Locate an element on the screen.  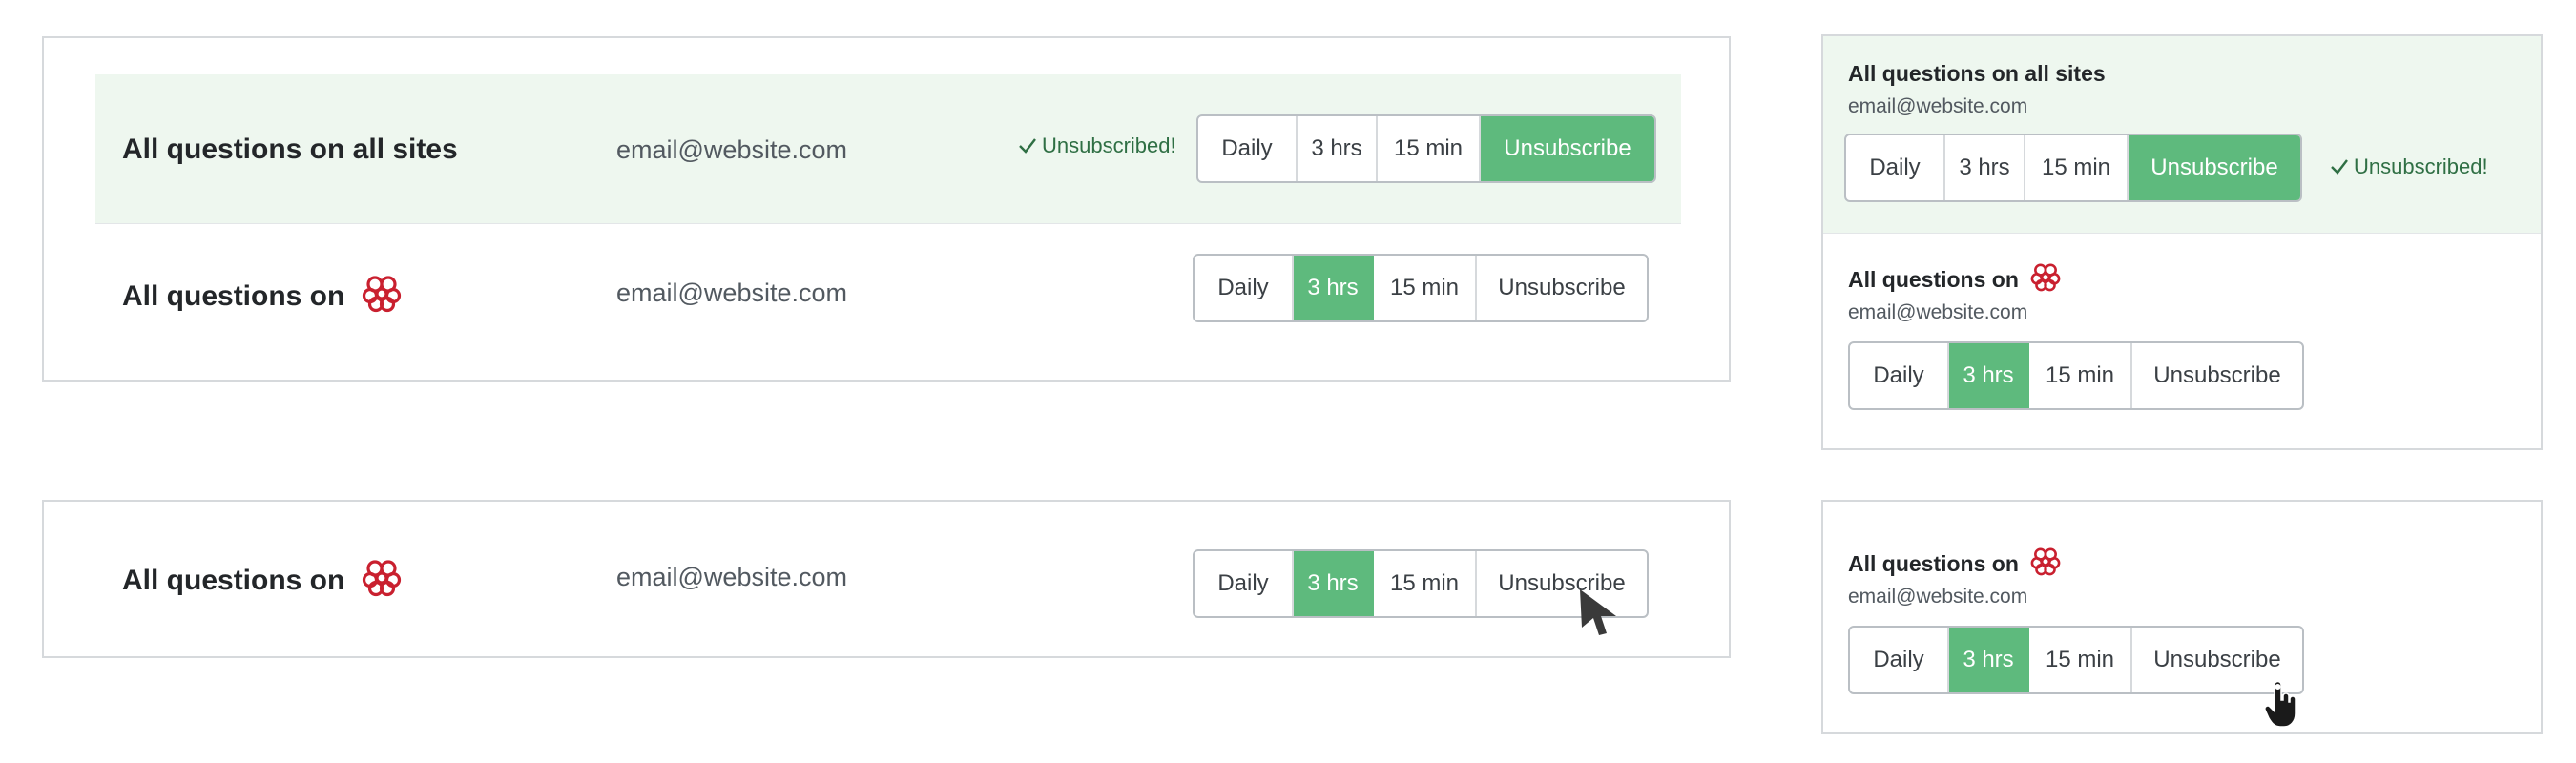
arrow-cursor-icon is located at coordinates (1598, 612).